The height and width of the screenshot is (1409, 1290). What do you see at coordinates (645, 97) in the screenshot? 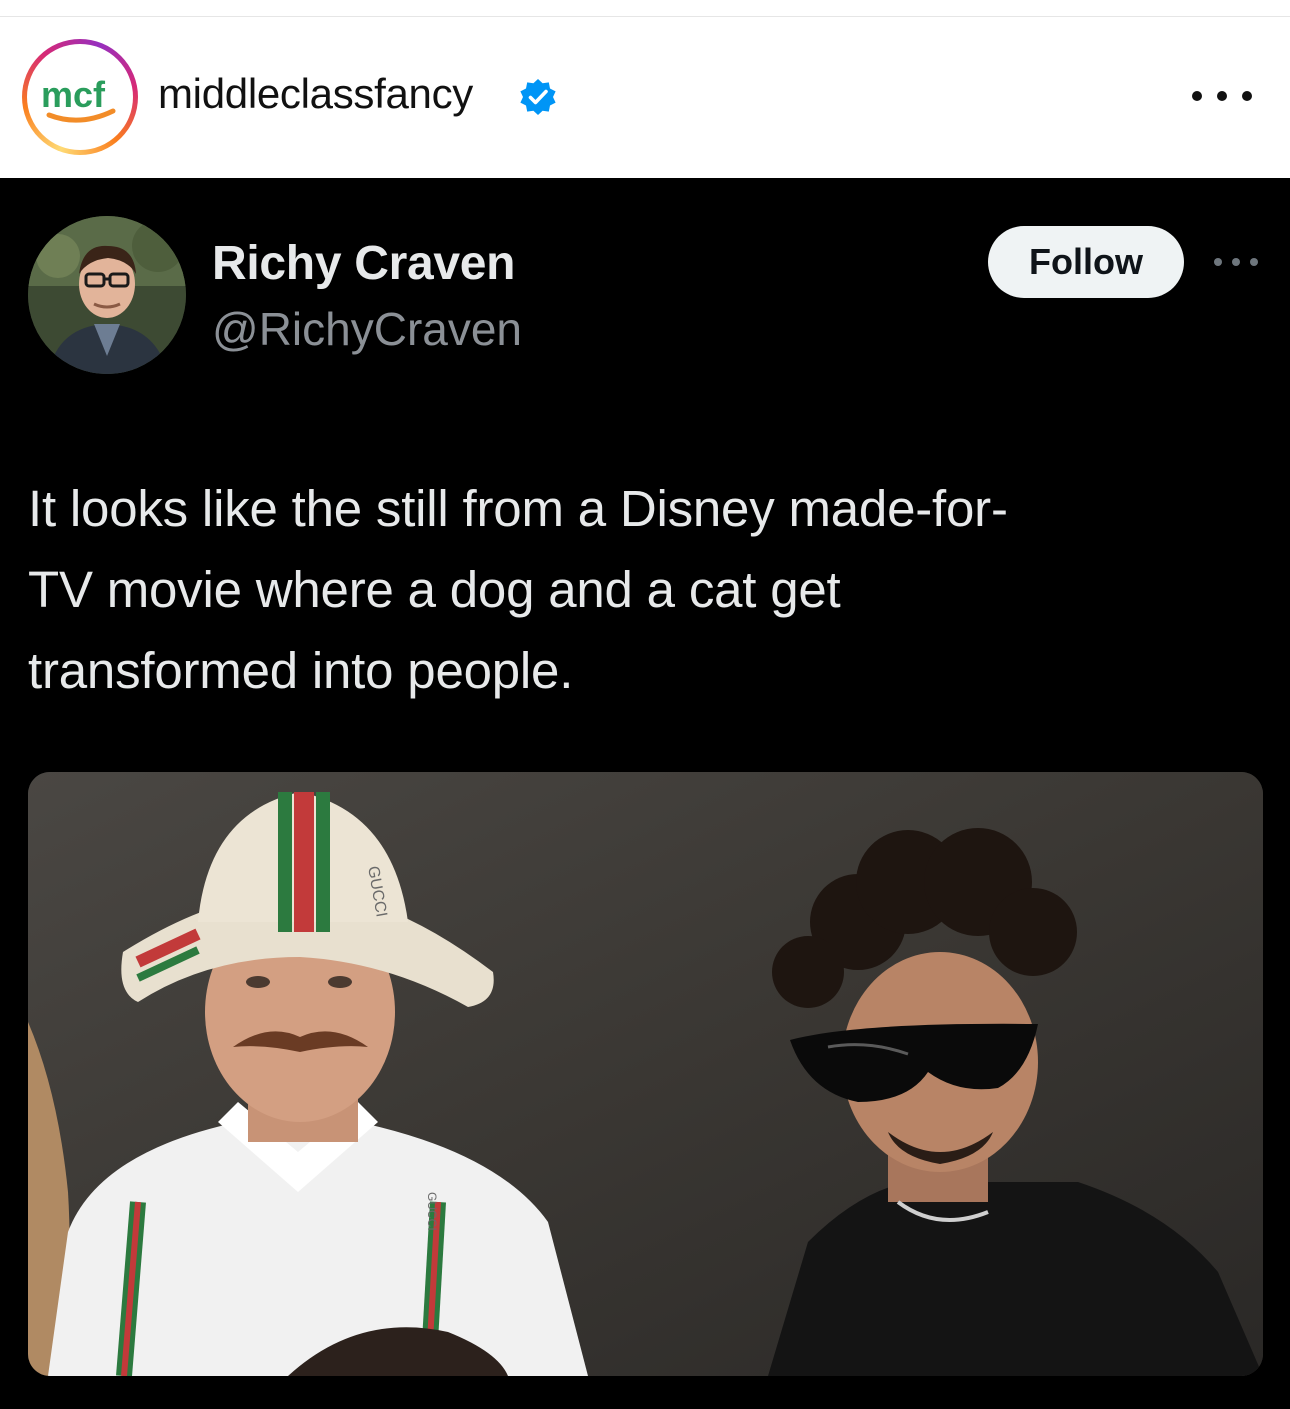
I see `post-header: mcf middleclassfancy` at bounding box center [645, 97].